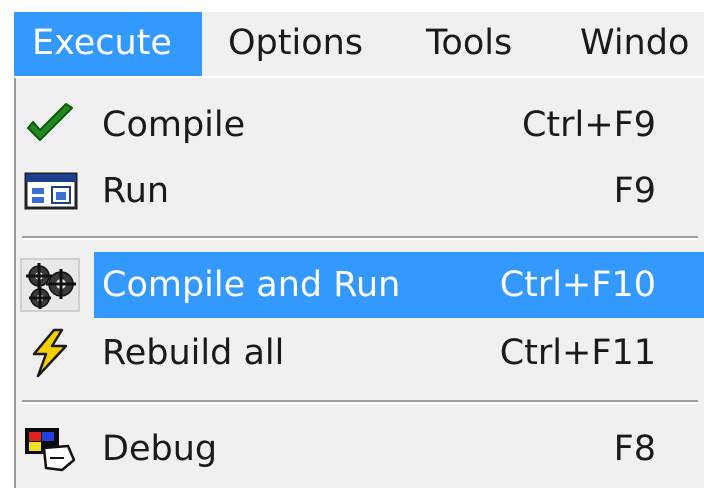 This screenshot has height=488, width=704. I want to click on menu-item-label: Compile and Run, so click(251, 285).